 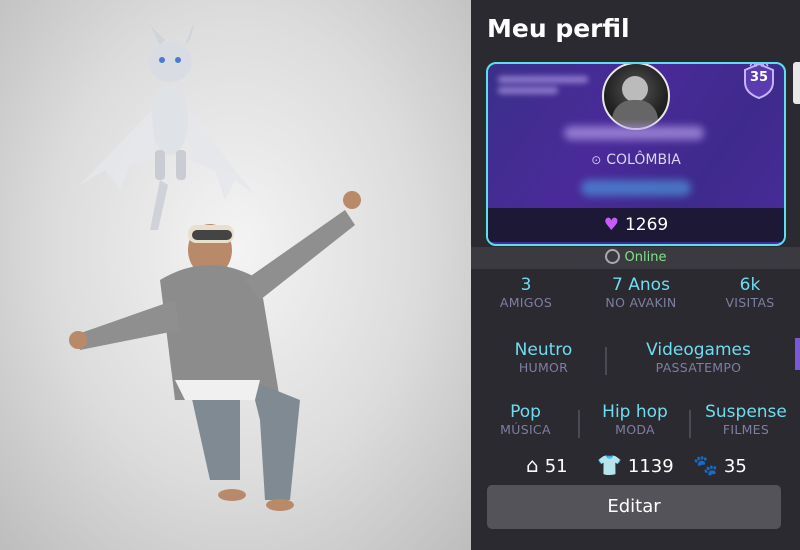 What do you see at coordinates (526, 285) in the screenshot?
I see `stat-value: 3` at bounding box center [526, 285].